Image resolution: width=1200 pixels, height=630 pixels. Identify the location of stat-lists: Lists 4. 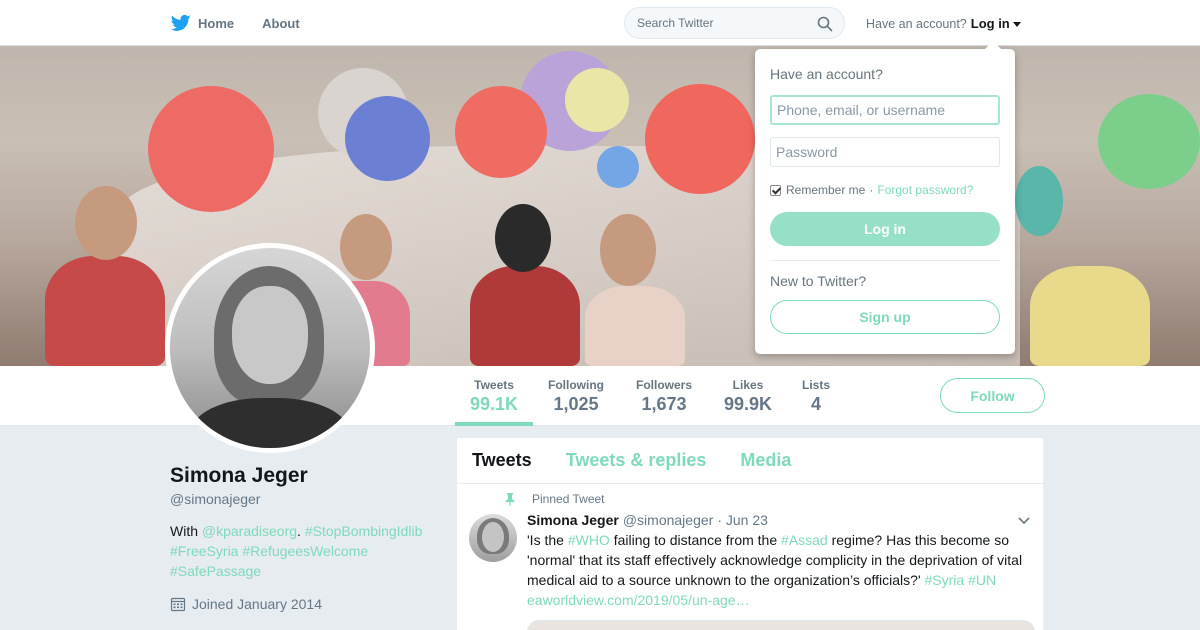
(816, 396).